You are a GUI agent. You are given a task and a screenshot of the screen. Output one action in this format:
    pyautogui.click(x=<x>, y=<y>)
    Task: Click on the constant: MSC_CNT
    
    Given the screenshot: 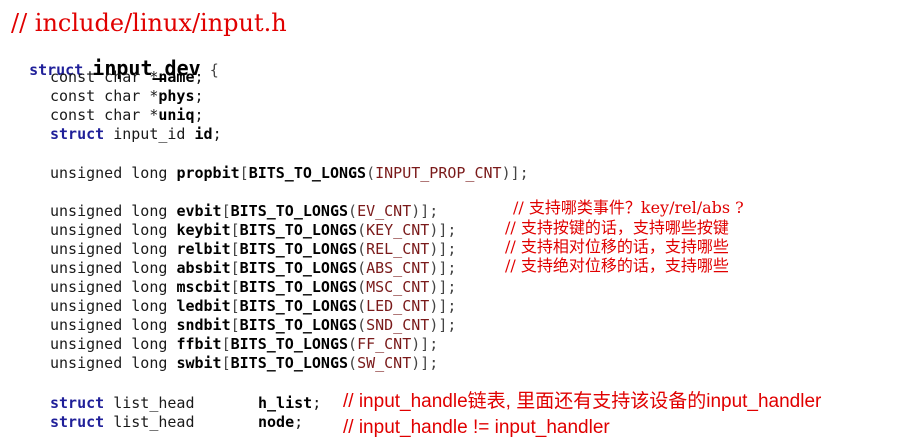 What is the action you would take?
    pyautogui.click(x=398, y=287)
    